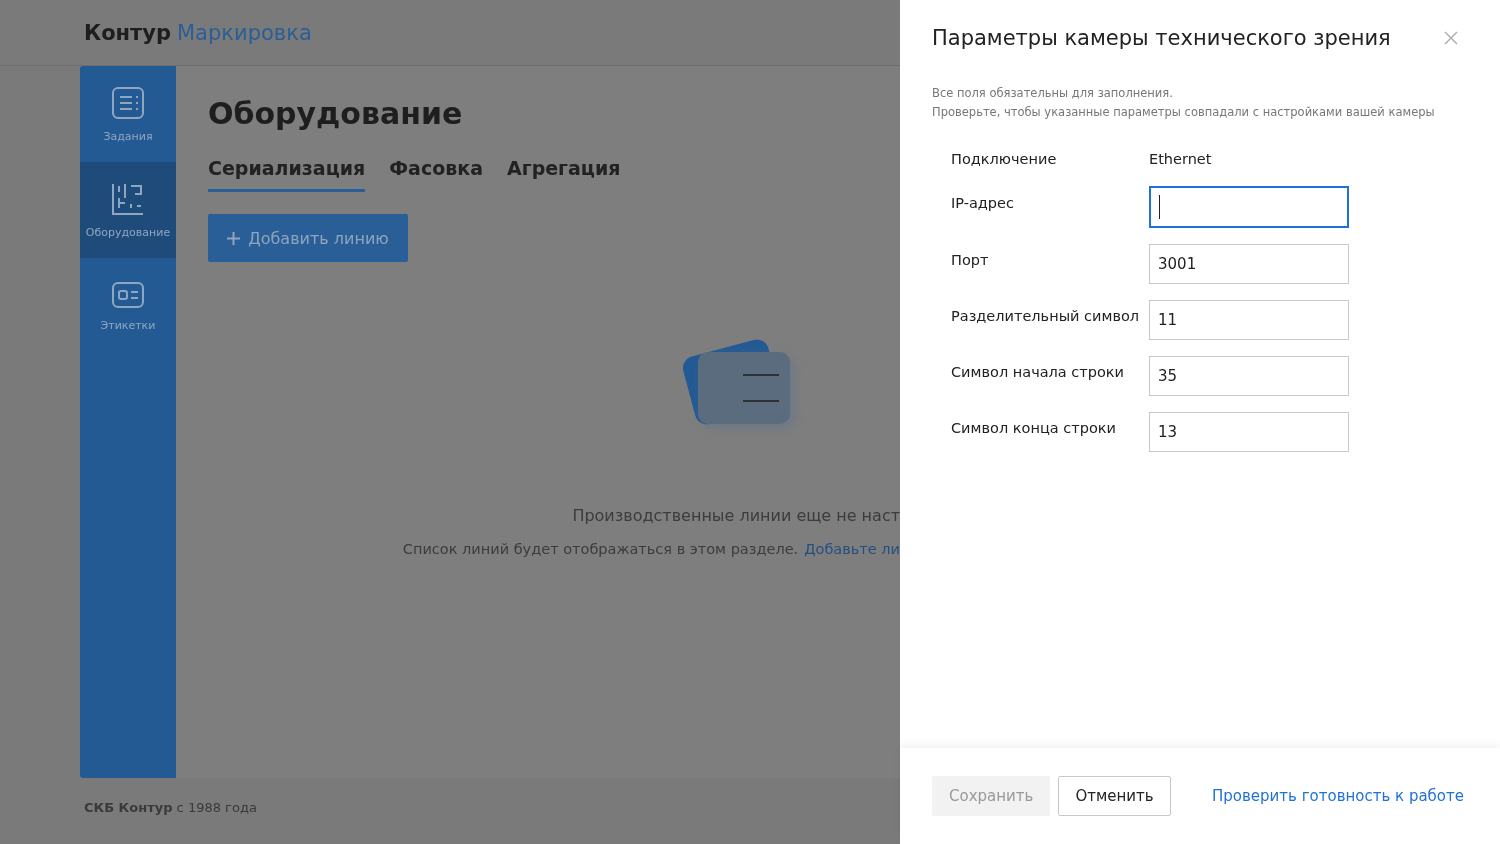 Image resolution: width=1500 pixels, height=844 pixels. What do you see at coordinates (1249, 320) in the screenshot?
I see `input-field: 11` at bounding box center [1249, 320].